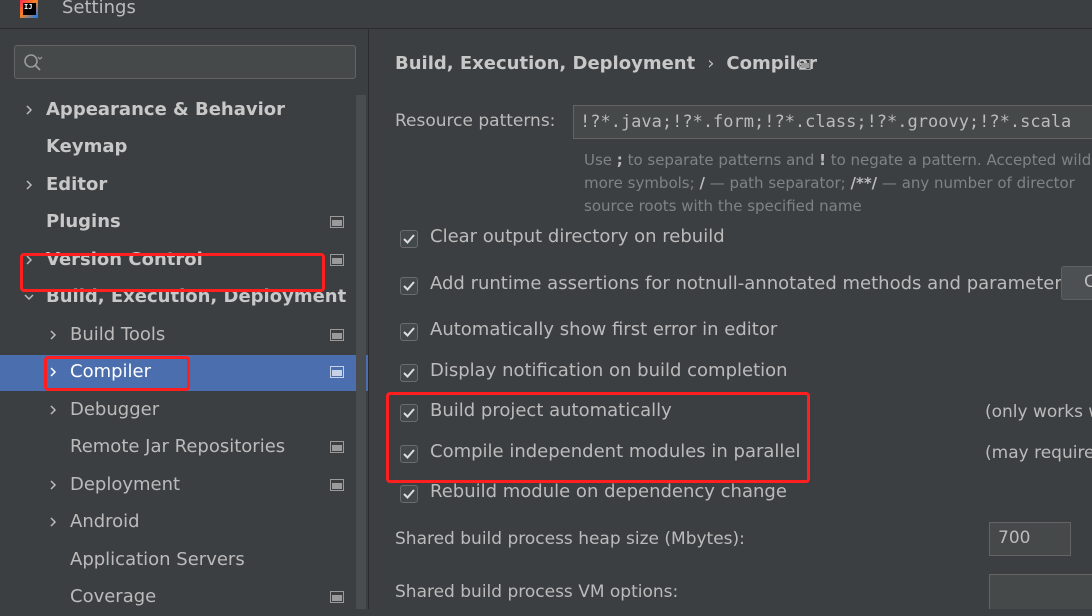  What do you see at coordinates (184, 411) in the screenshot?
I see `tree-item-debugger: Debugger` at bounding box center [184, 411].